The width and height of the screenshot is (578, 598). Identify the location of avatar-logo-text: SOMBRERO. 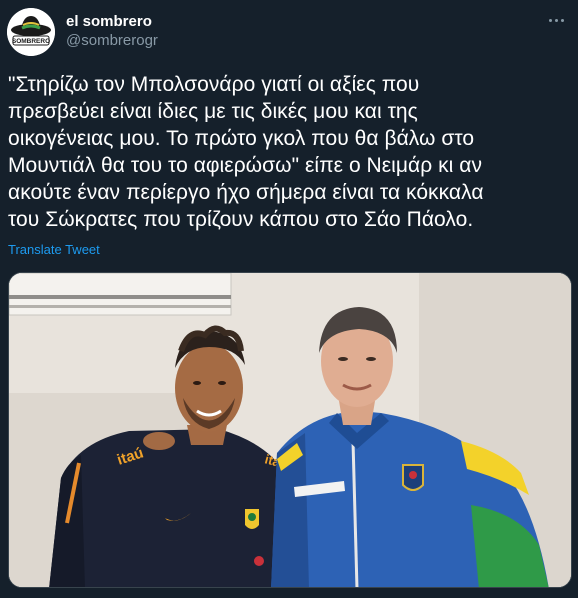
(31, 41).